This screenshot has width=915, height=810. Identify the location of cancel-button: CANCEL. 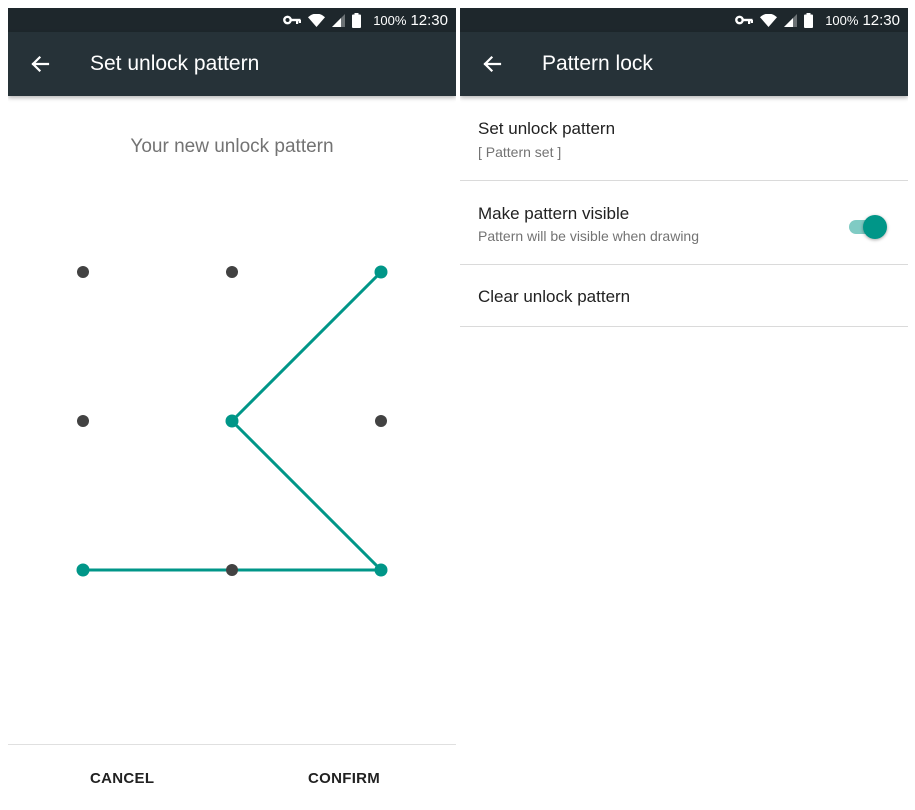
(122, 778).